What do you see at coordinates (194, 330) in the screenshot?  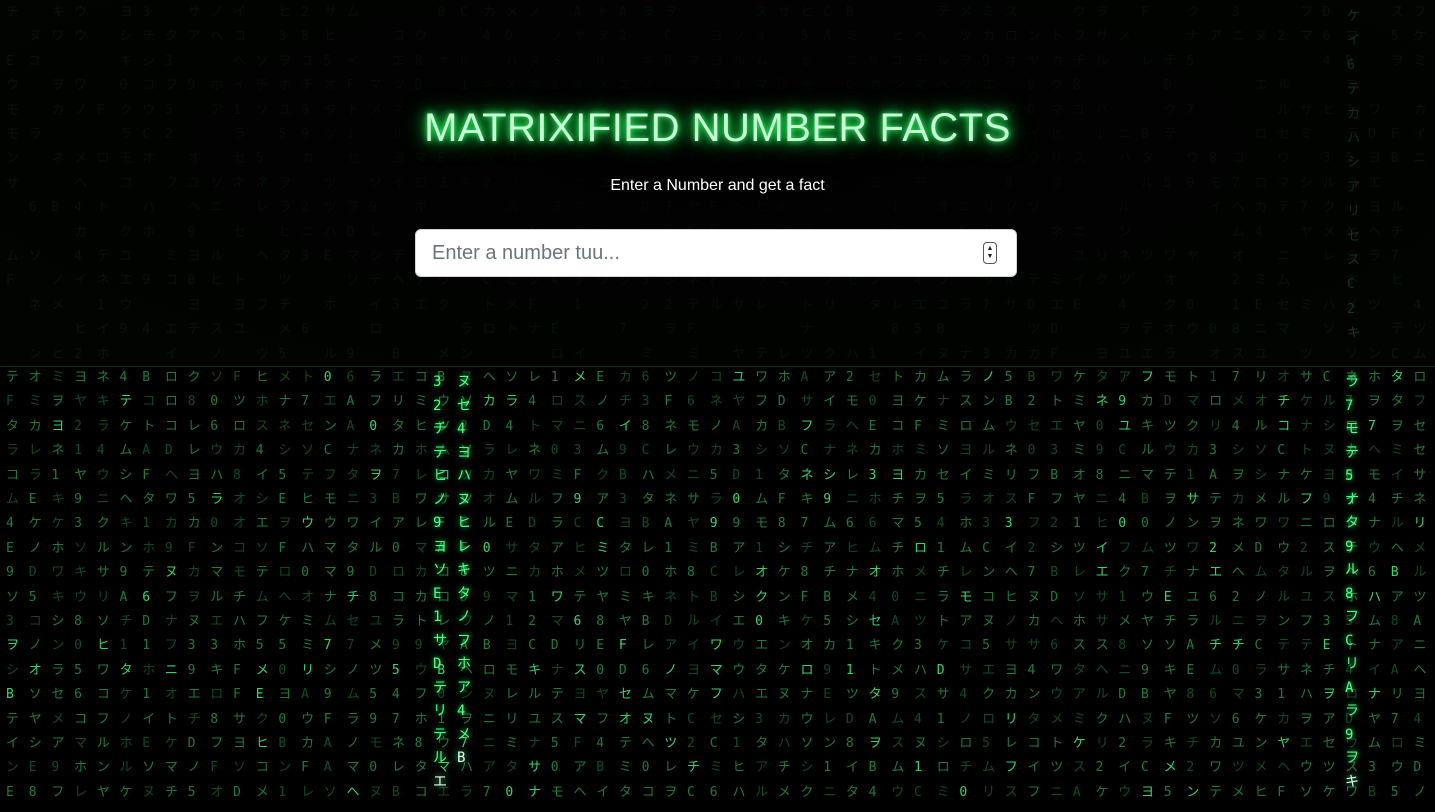 I see `rain-glyph: チ` at bounding box center [194, 330].